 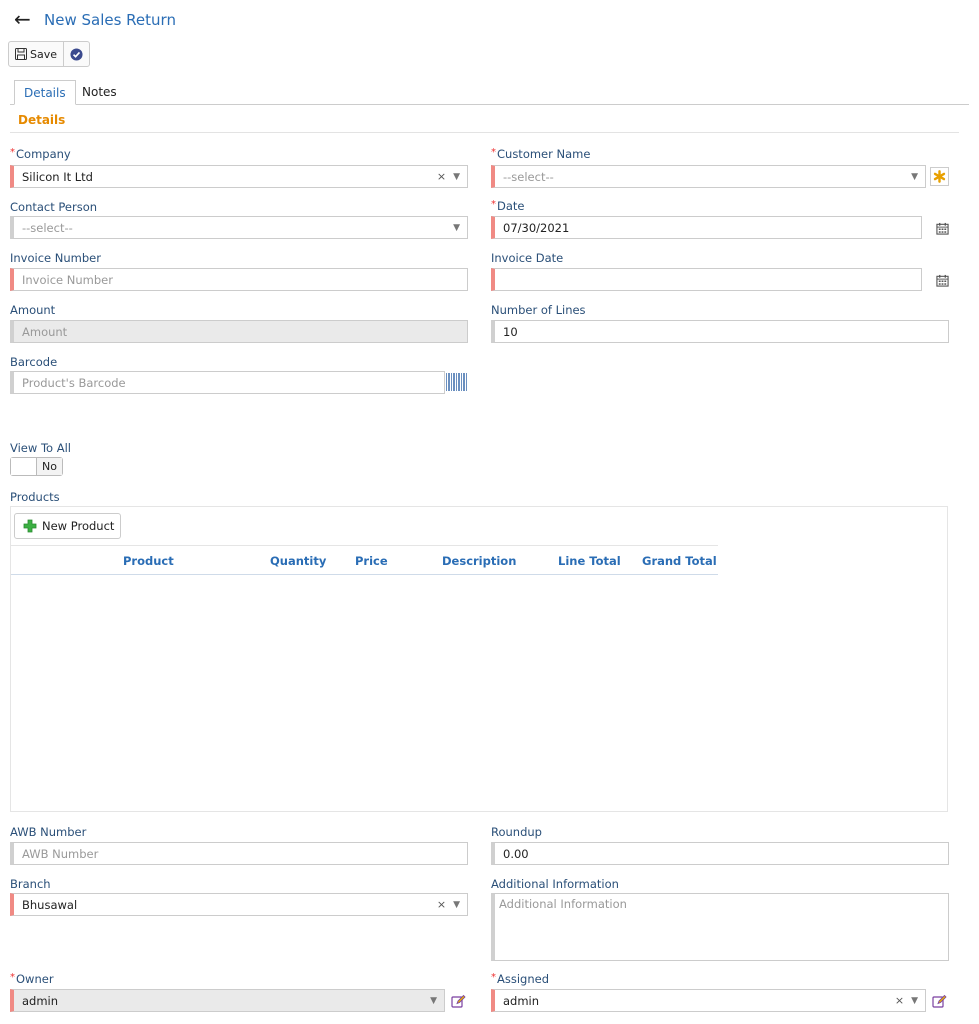 I want to click on save-button-label: Save, so click(x=44, y=54).